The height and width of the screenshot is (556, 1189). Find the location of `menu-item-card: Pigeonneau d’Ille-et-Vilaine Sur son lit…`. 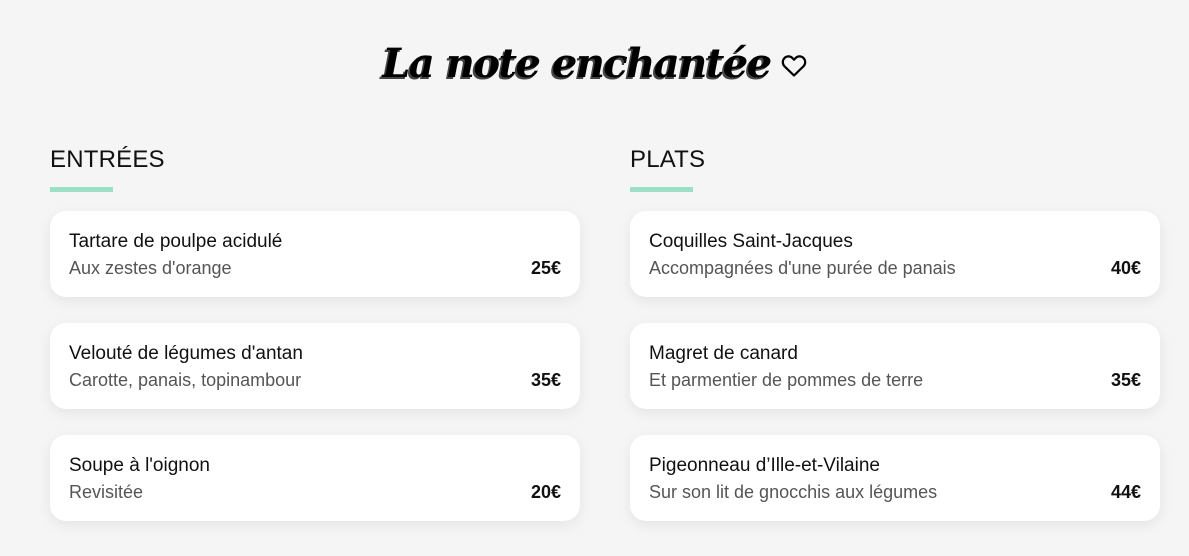

menu-item-card: Pigeonneau d’Ille-et-Vilaine Sur son lit… is located at coordinates (895, 478).